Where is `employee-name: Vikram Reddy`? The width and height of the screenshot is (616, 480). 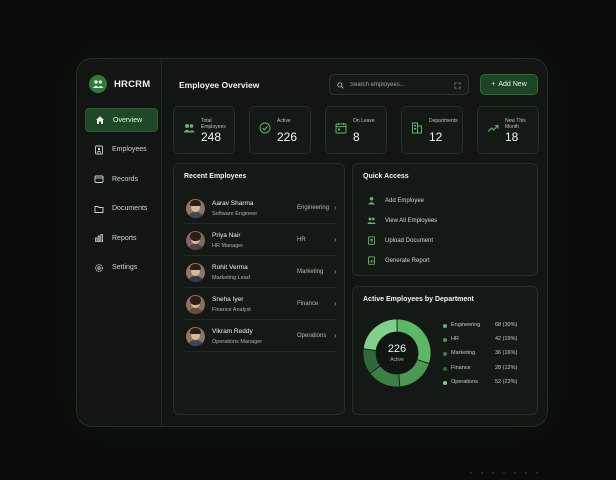 employee-name: Vikram Reddy is located at coordinates (232, 331).